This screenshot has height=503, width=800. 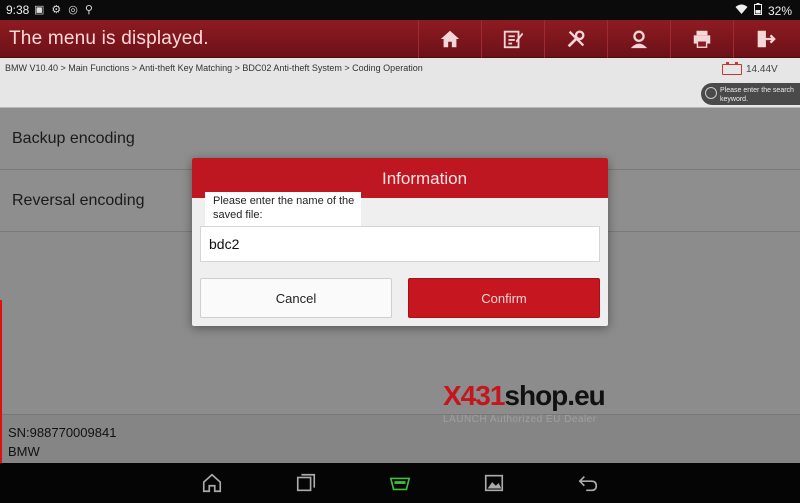 I want to click on exit-button, so click(x=764, y=39).